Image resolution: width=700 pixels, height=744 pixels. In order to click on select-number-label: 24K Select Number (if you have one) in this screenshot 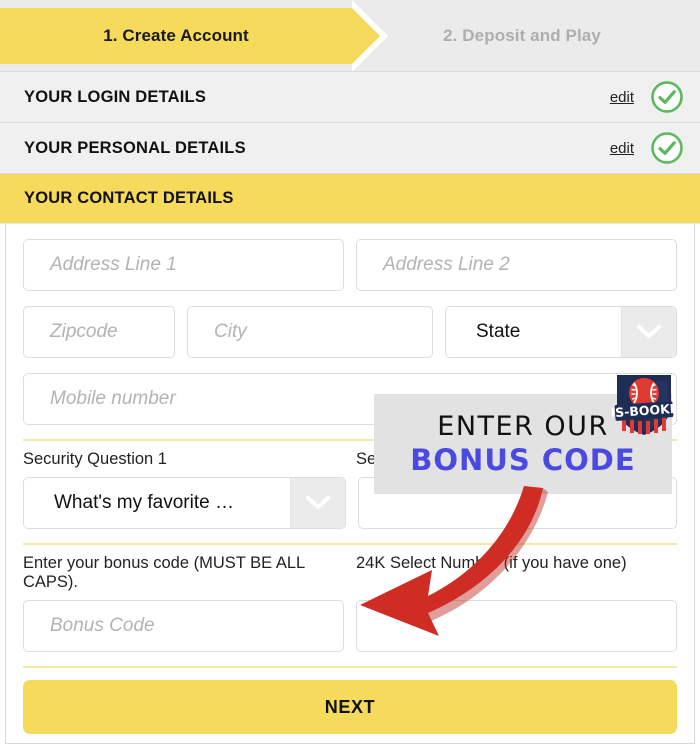, I will do `click(491, 563)`.